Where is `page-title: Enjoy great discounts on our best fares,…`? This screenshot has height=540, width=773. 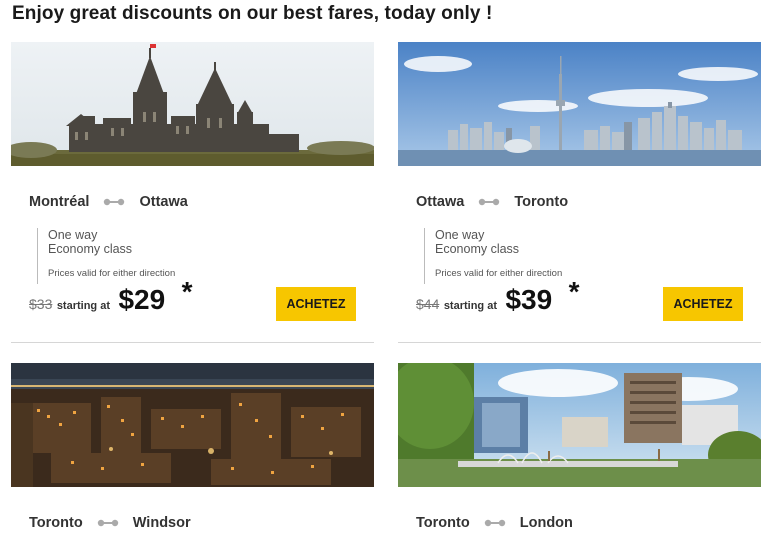 page-title: Enjoy great discounts on our best fares,… is located at coordinates (252, 13).